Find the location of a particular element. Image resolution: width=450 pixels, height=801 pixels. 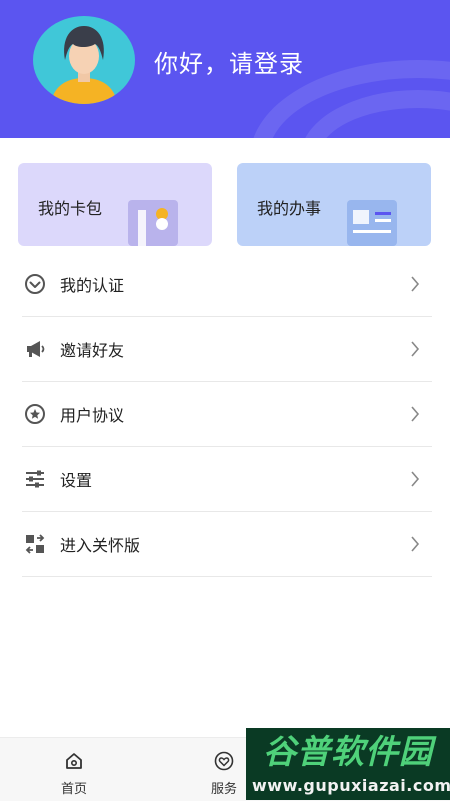

menu-item-my-certification: 我的认证 is located at coordinates (227, 284).